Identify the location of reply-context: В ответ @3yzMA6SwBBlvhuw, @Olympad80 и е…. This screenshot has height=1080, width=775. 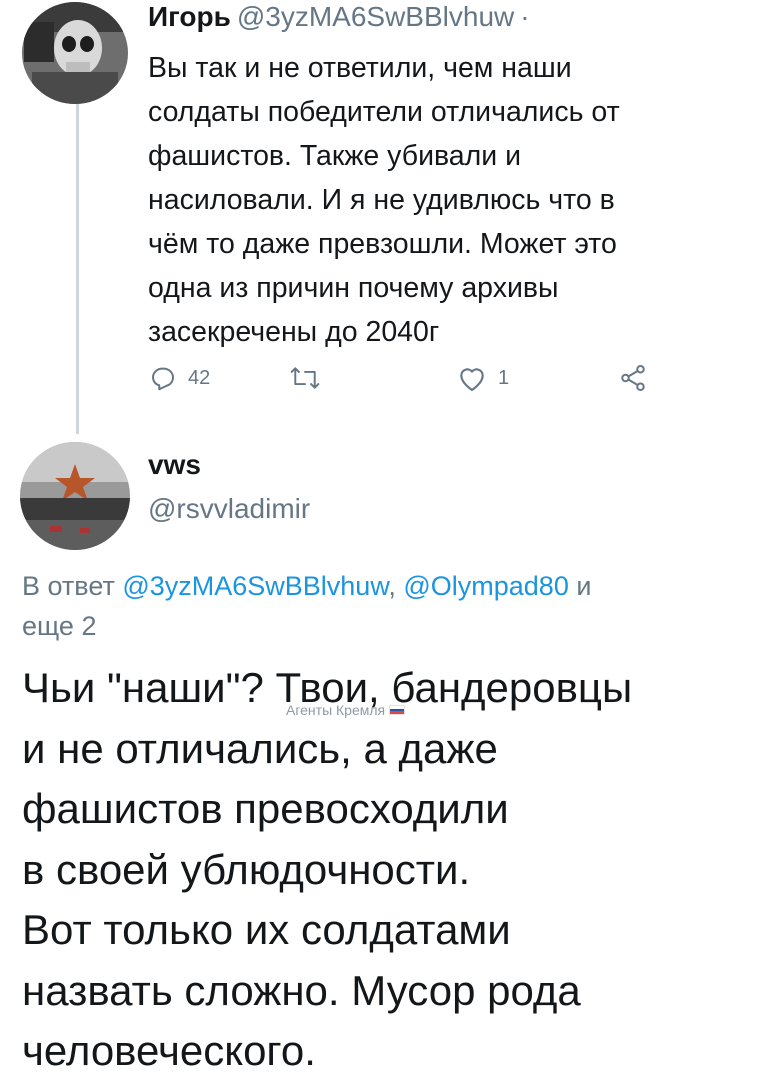
(382, 606).